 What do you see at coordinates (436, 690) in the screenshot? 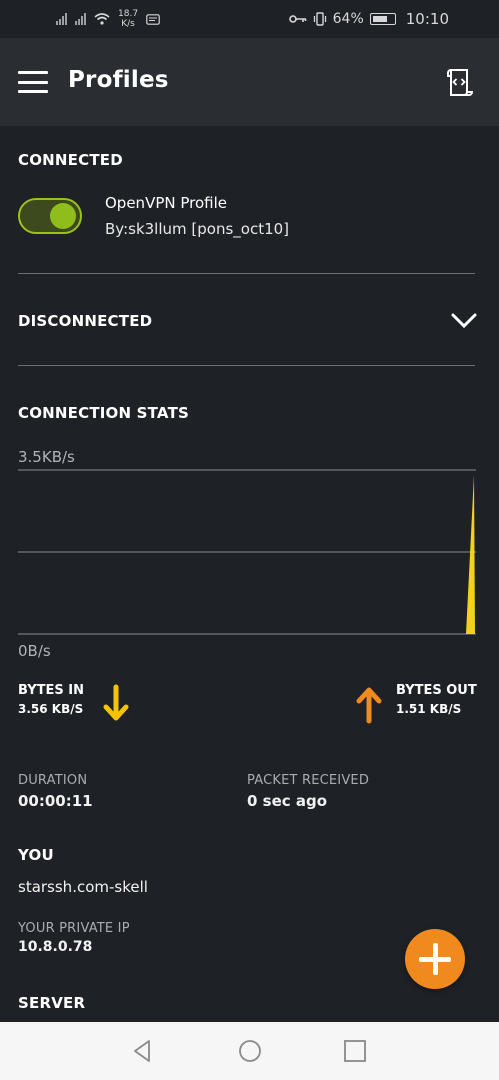
I see `bytes-out-label: BYTES OUT` at bounding box center [436, 690].